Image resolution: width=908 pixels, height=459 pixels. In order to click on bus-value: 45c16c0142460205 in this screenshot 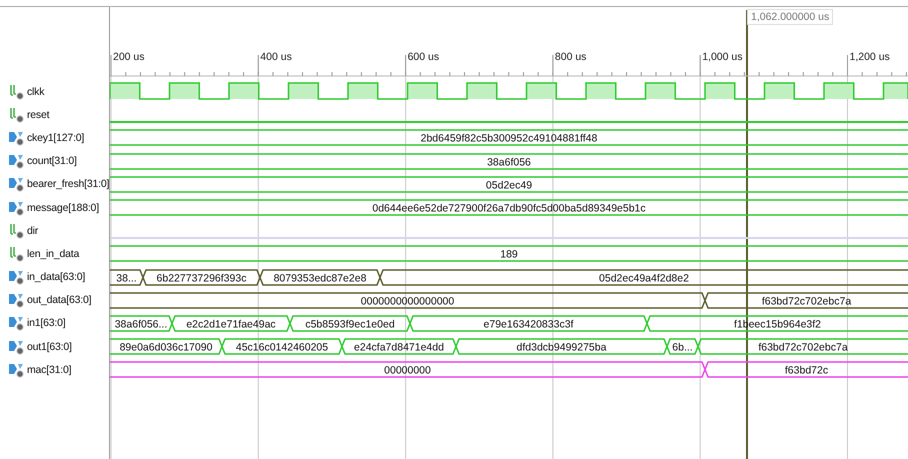, I will do `click(282, 348)`.